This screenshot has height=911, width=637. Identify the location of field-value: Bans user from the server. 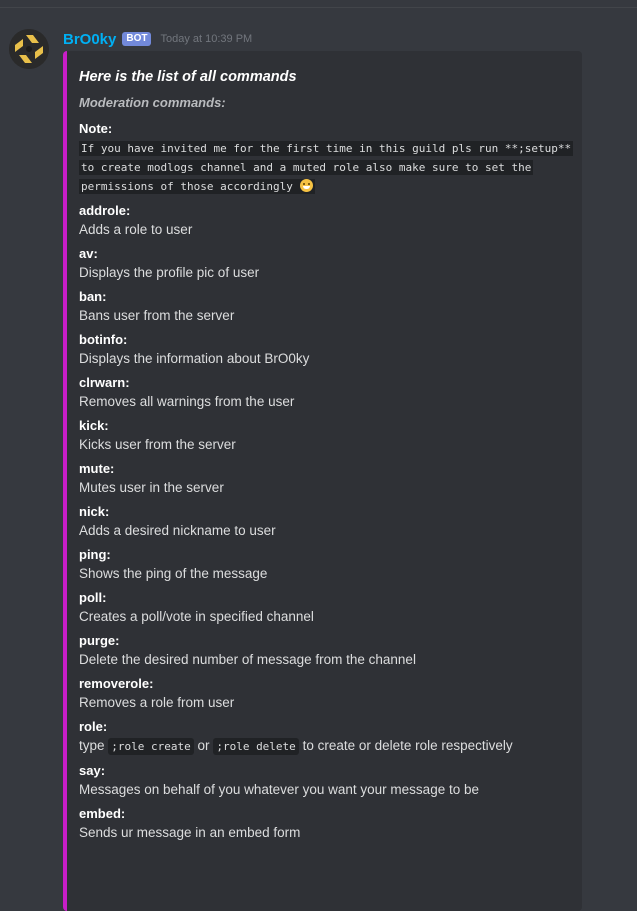
(157, 315).